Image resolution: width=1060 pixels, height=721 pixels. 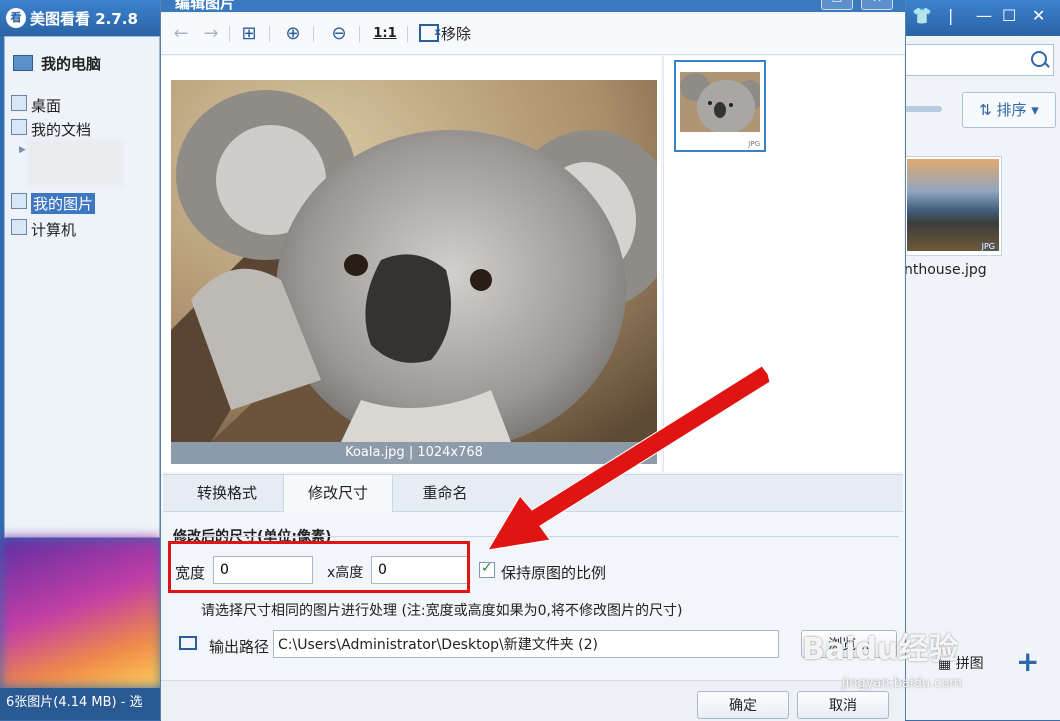 What do you see at coordinates (442, 611) in the screenshot?
I see `resize-hint: 请选择尺寸相同的图片进行处理 (注:宽度或高度如果为0,将不修改图片的尺寸)` at bounding box center [442, 611].